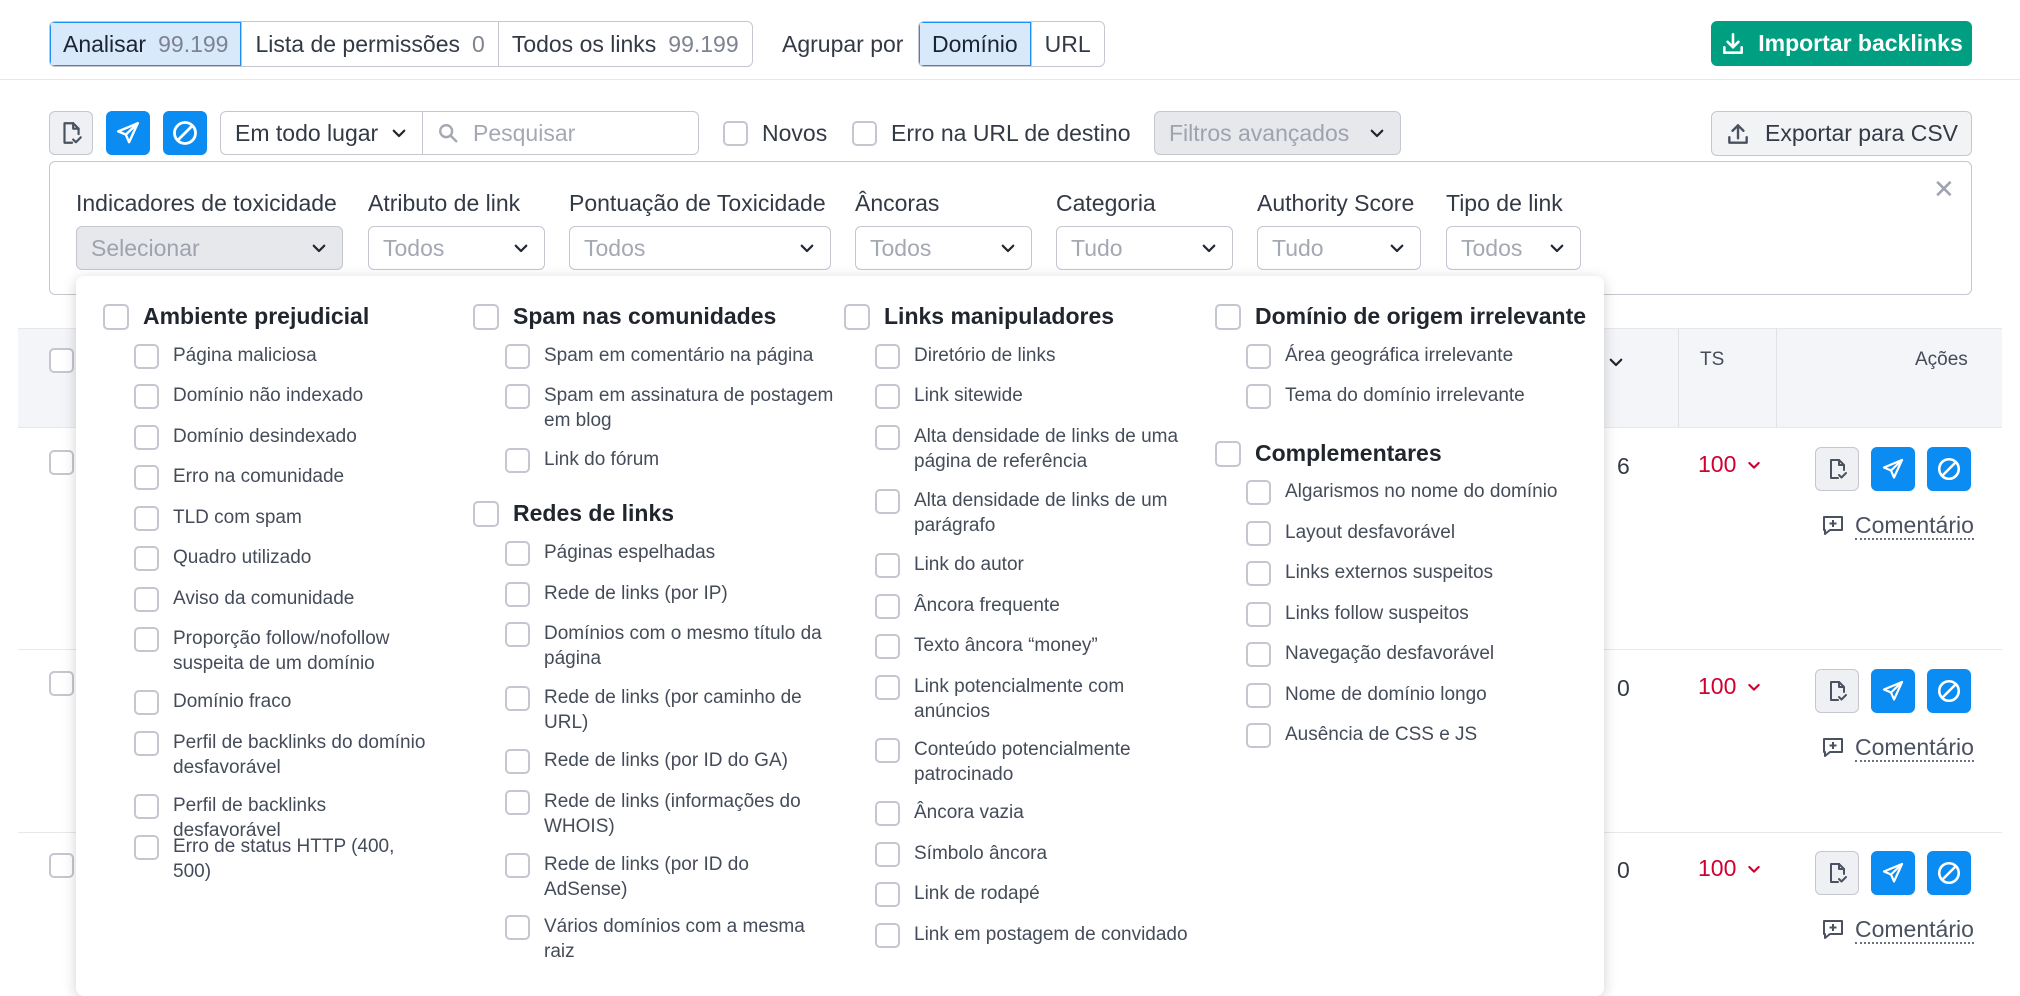  What do you see at coordinates (1411, 654) in the screenshot?
I see `toxicity-option: Navegação desfavorável` at bounding box center [1411, 654].